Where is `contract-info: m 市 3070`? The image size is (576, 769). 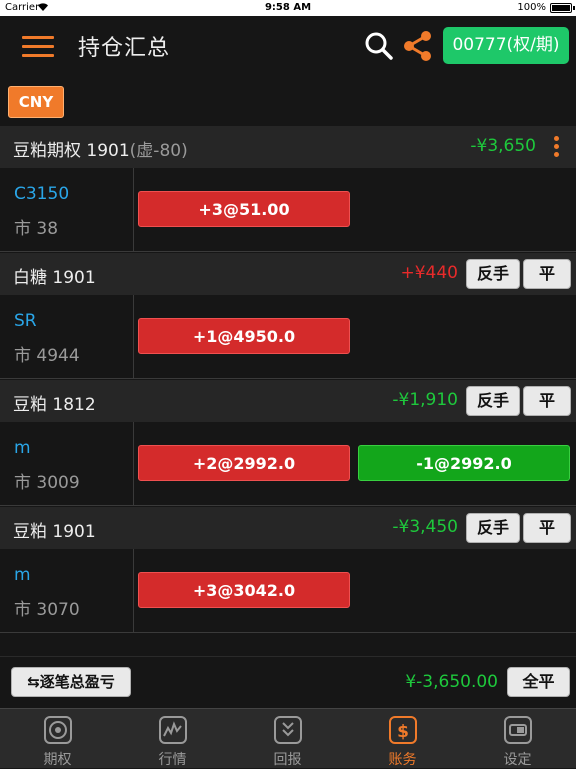 contract-info: m 市 3070 is located at coordinates (67, 591).